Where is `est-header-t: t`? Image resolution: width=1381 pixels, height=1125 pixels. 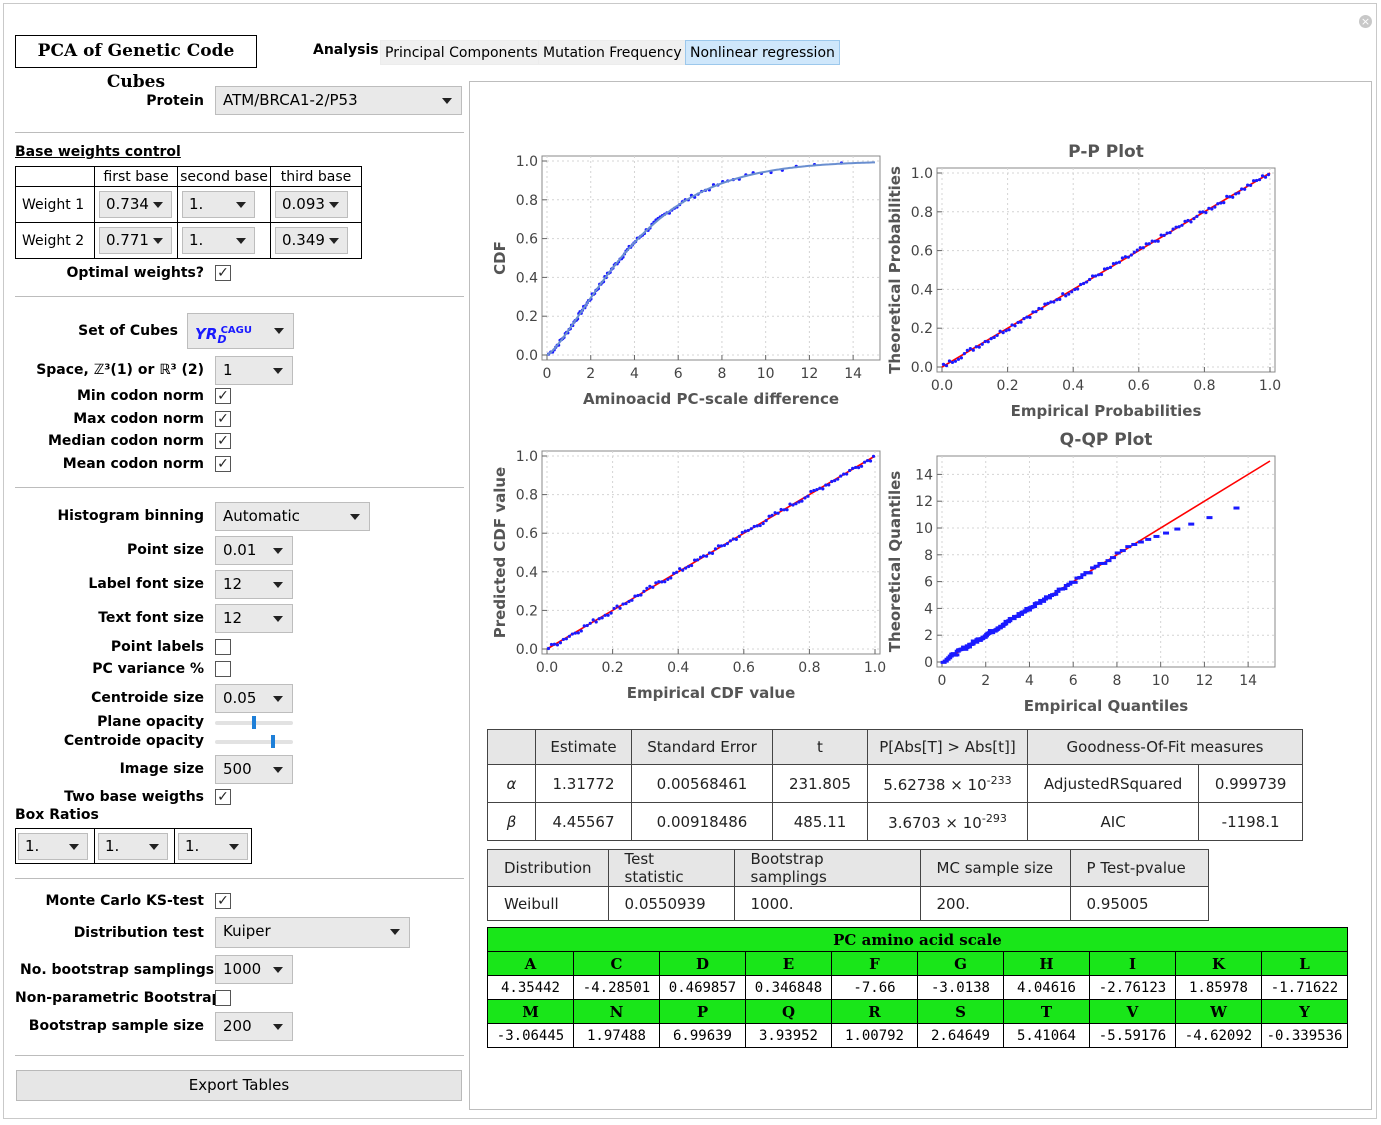 est-header-t: t is located at coordinates (820, 747).